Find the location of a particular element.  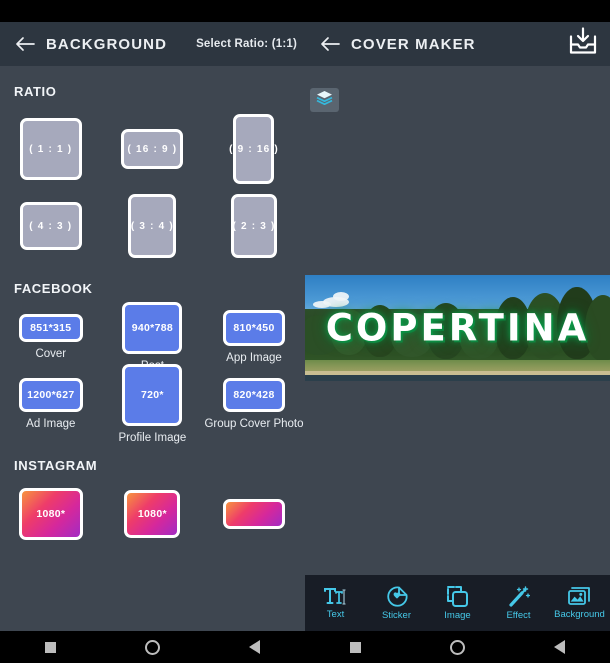

size-option-cell: 720* Profile Image is located at coordinates (153, 404).